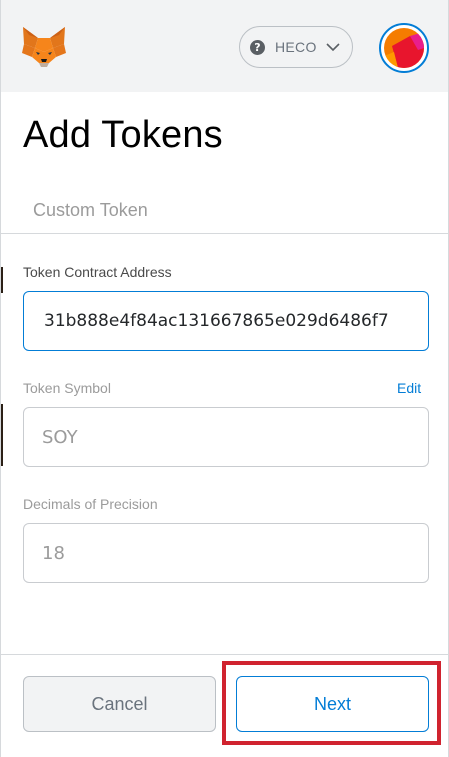 This screenshot has height=757, width=449. Describe the element at coordinates (257, 47) in the screenshot. I see `question-icon: ?` at that location.